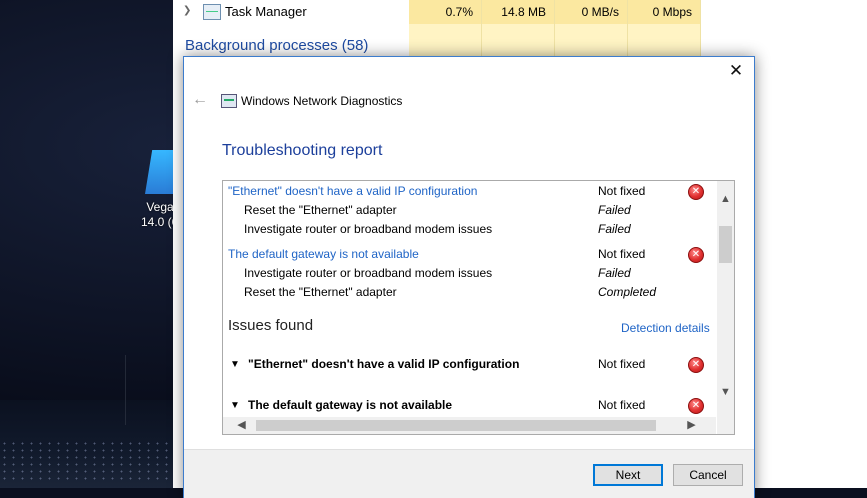 The width and height of the screenshot is (867, 498). What do you see at coordinates (469, 292) in the screenshot?
I see `step-row: Reset the "Ethernet" adapter Completed` at bounding box center [469, 292].